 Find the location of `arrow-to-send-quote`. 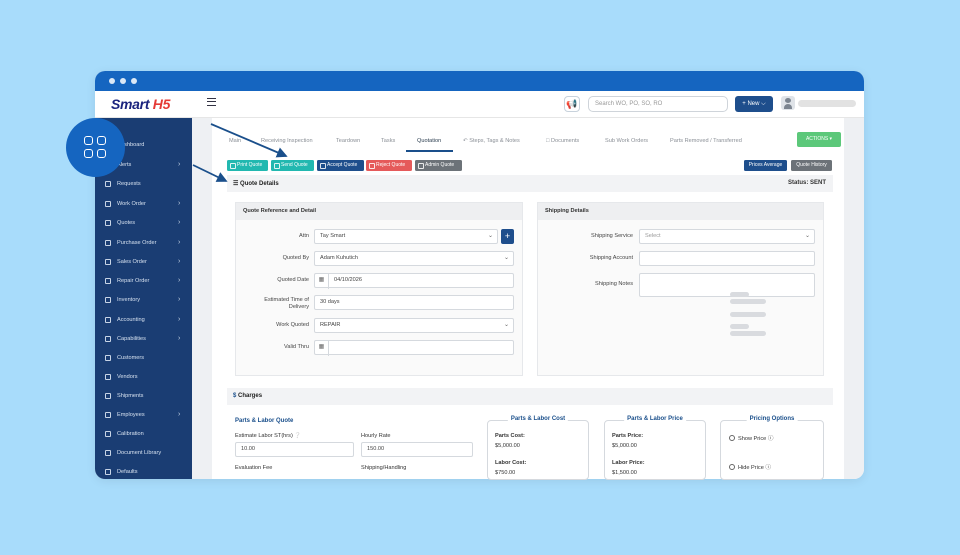

arrow-to-send-quote is located at coordinates (249, 140).